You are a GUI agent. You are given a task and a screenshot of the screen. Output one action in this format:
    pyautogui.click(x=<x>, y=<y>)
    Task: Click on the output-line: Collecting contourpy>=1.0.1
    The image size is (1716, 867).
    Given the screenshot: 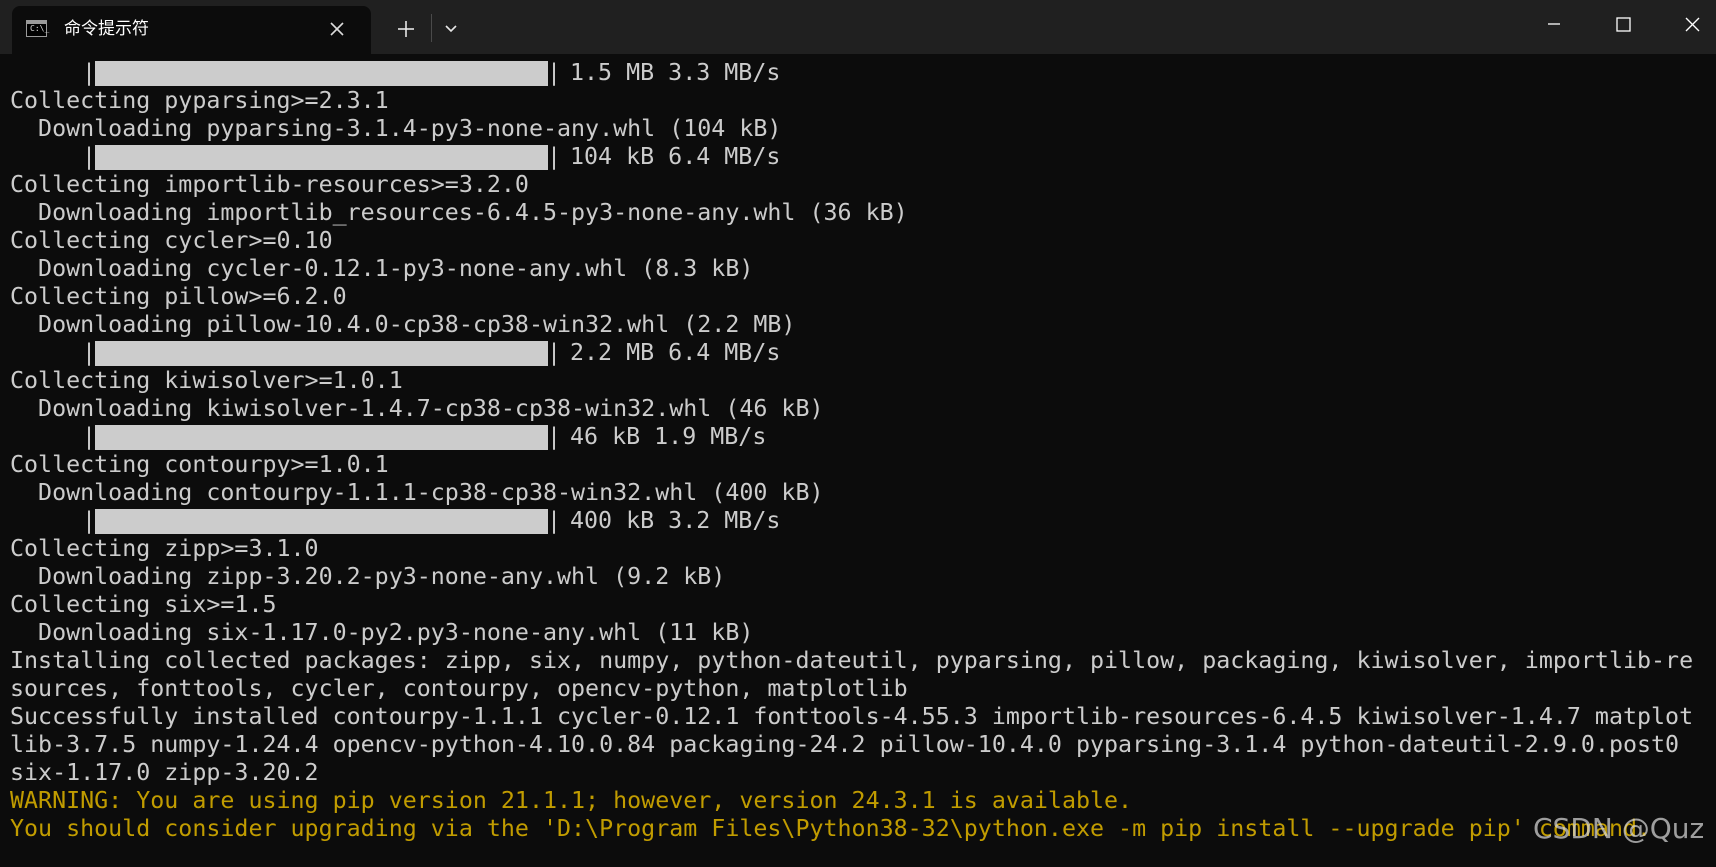 What is the action you would take?
    pyautogui.click(x=199, y=464)
    